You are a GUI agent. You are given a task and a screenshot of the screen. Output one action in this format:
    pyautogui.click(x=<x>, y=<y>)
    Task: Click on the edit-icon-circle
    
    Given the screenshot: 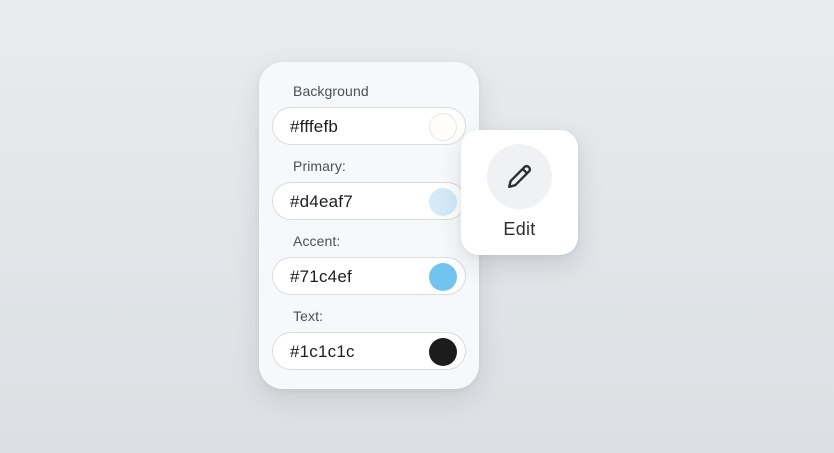 What is the action you would take?
    pyautogui.click(x=519, y=176)
    